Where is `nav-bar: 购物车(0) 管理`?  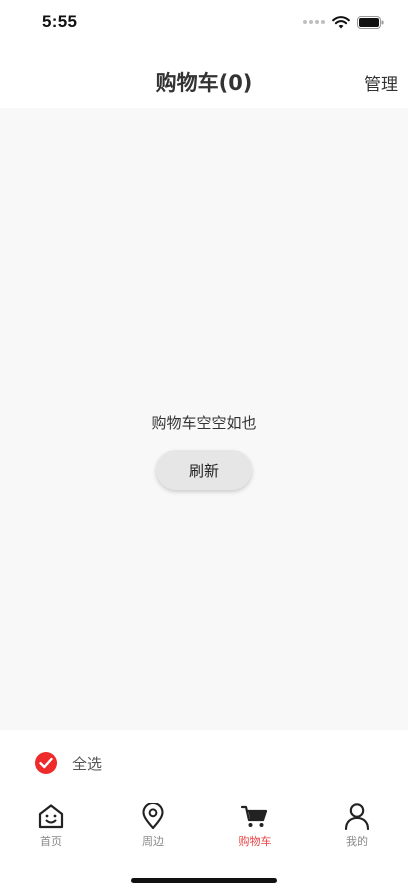
nav-bar: 购物车(0) 管理 is located at coordinates (204, 79).